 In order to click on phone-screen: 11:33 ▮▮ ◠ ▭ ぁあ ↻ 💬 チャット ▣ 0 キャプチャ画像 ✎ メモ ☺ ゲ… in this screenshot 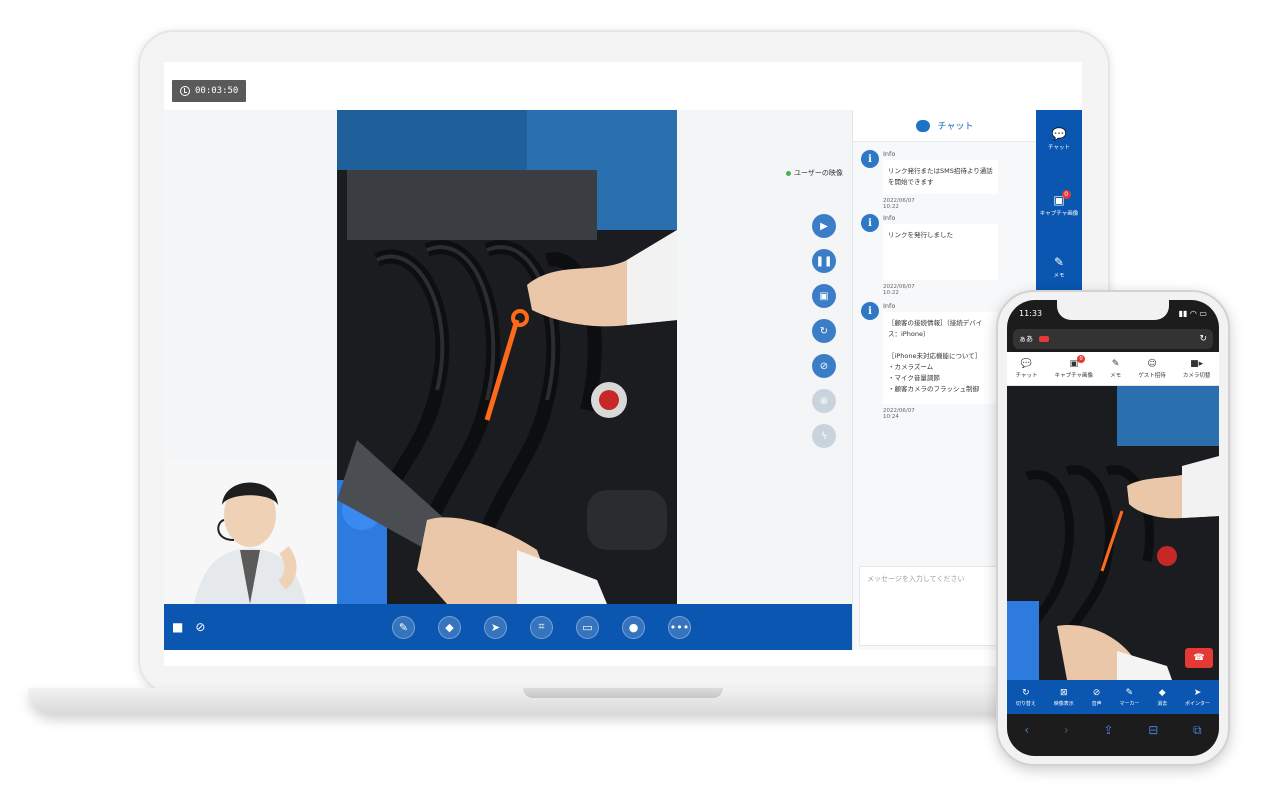, I will do `click(1113, 528)`.